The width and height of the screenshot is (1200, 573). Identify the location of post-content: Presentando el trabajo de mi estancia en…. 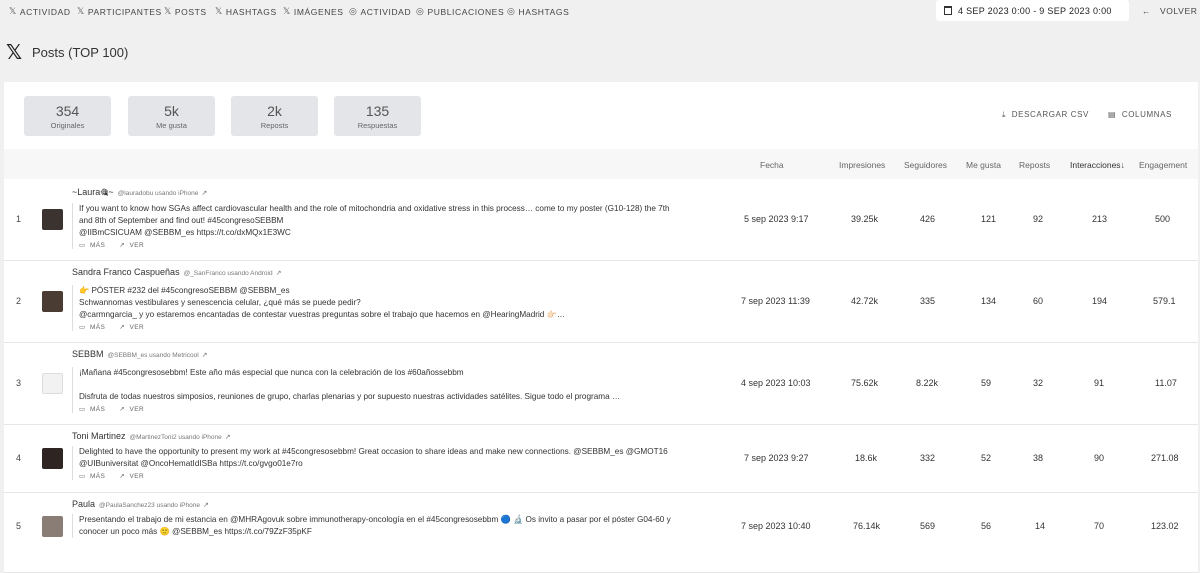
(395, 526).